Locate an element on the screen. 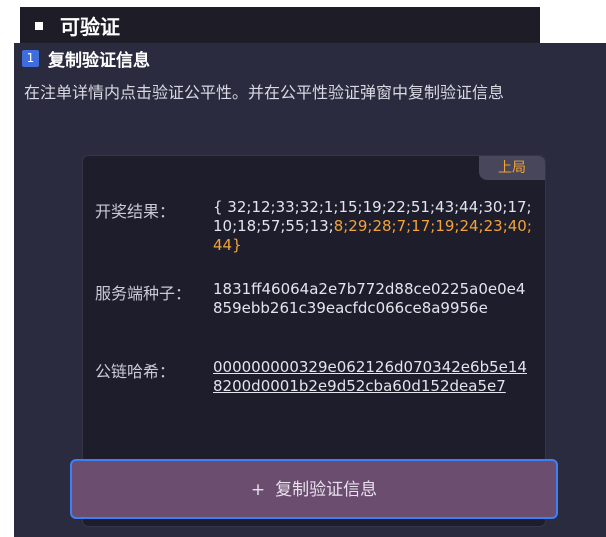 This screenshot has width=606, height=537. section-title: 可验证 is located at coordinates (90, 27).